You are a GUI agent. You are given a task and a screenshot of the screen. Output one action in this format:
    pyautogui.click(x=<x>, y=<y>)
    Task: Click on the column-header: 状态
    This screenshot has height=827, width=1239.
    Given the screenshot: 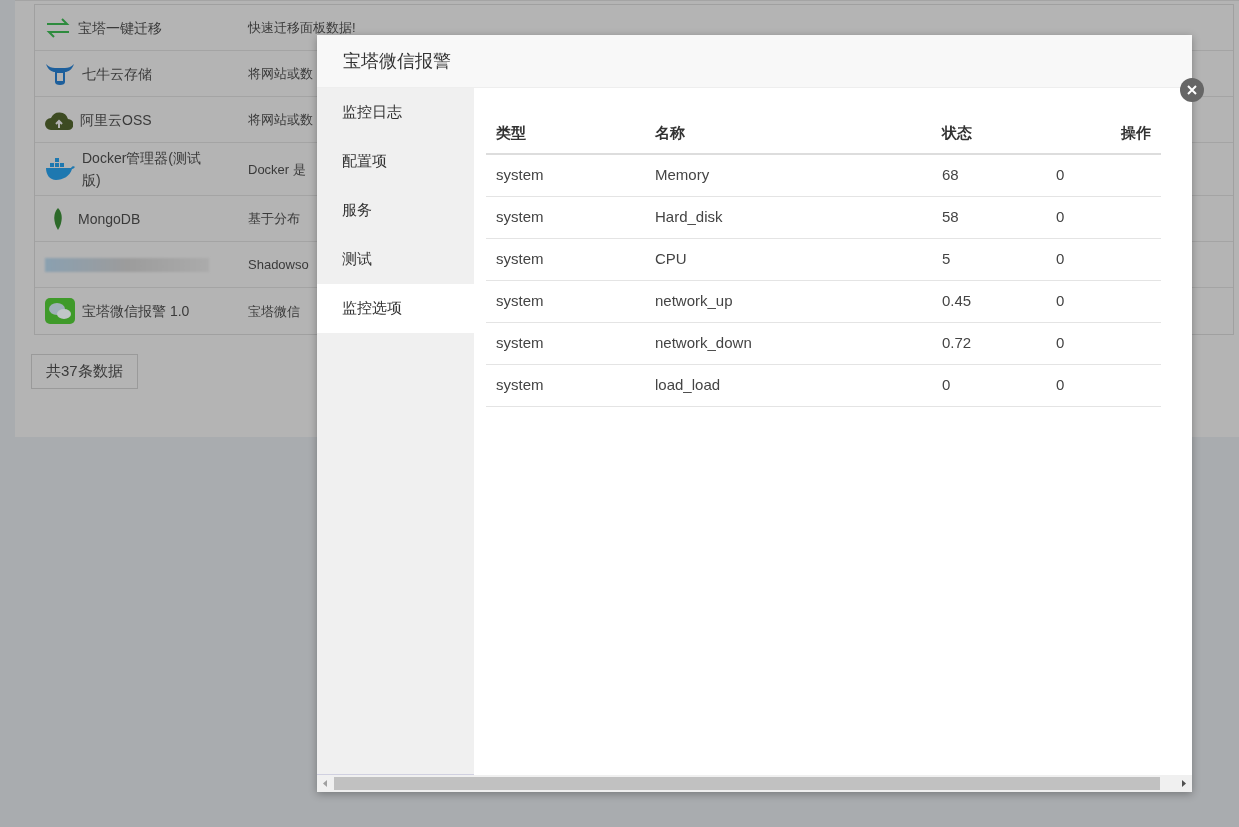 What is the action you would take?
    pyautogui.click(x=989, y=134)
    